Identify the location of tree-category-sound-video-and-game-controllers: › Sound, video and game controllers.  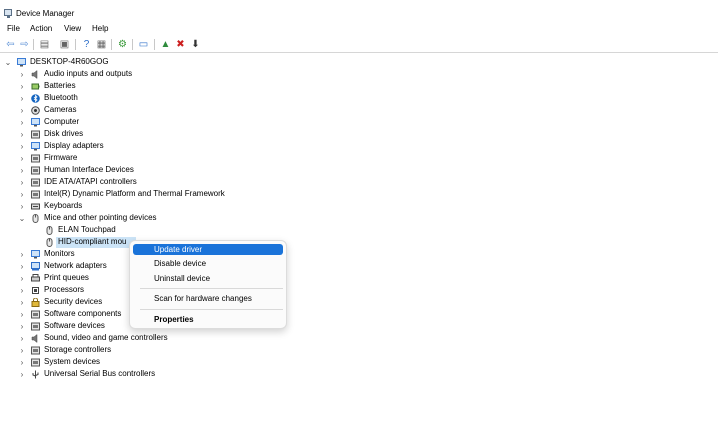
(359, 338).